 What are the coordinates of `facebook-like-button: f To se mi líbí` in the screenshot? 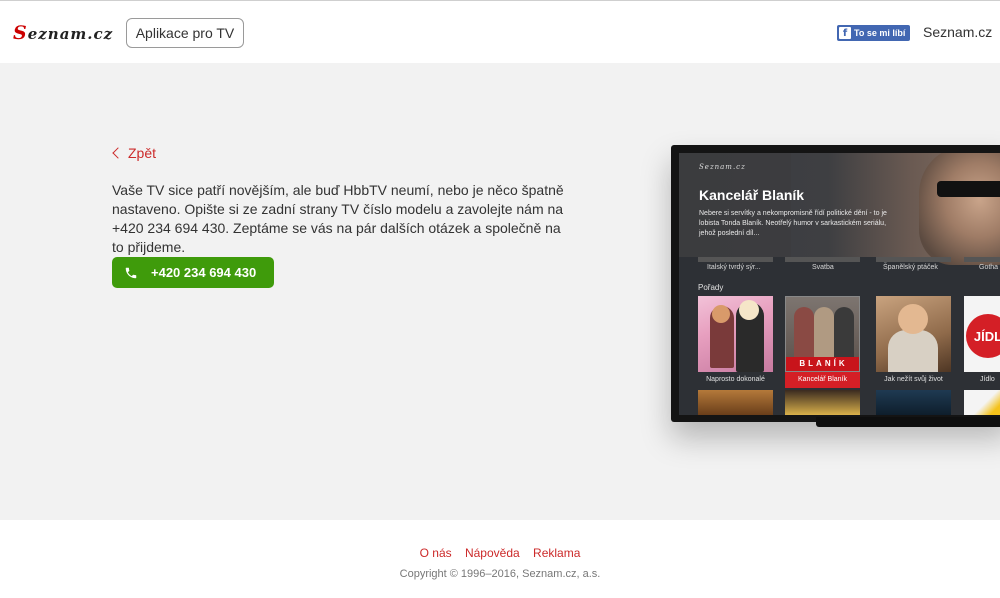 It's located at (873, 33).